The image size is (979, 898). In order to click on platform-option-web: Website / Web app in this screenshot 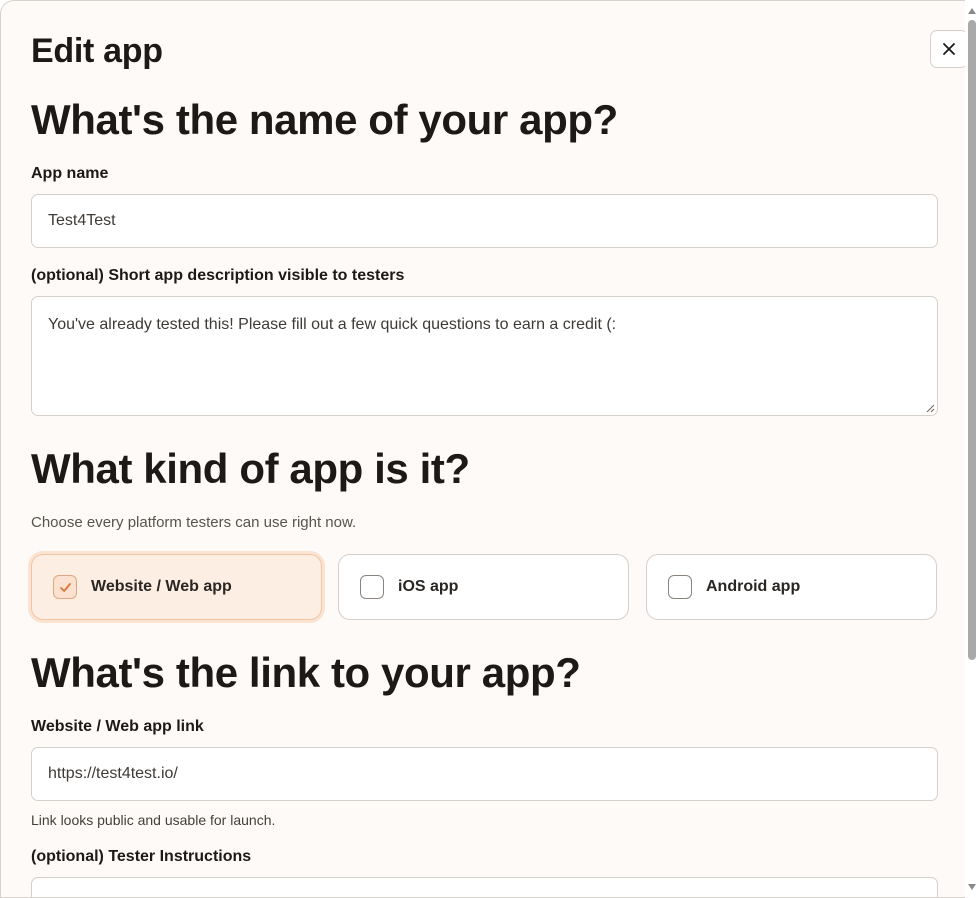, I will do `click(176, 587)`.